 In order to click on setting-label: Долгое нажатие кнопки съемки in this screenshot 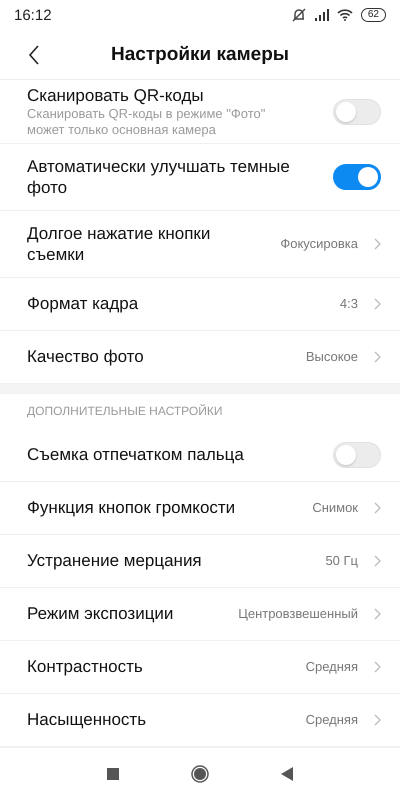, I will do `click(119, 243)`.